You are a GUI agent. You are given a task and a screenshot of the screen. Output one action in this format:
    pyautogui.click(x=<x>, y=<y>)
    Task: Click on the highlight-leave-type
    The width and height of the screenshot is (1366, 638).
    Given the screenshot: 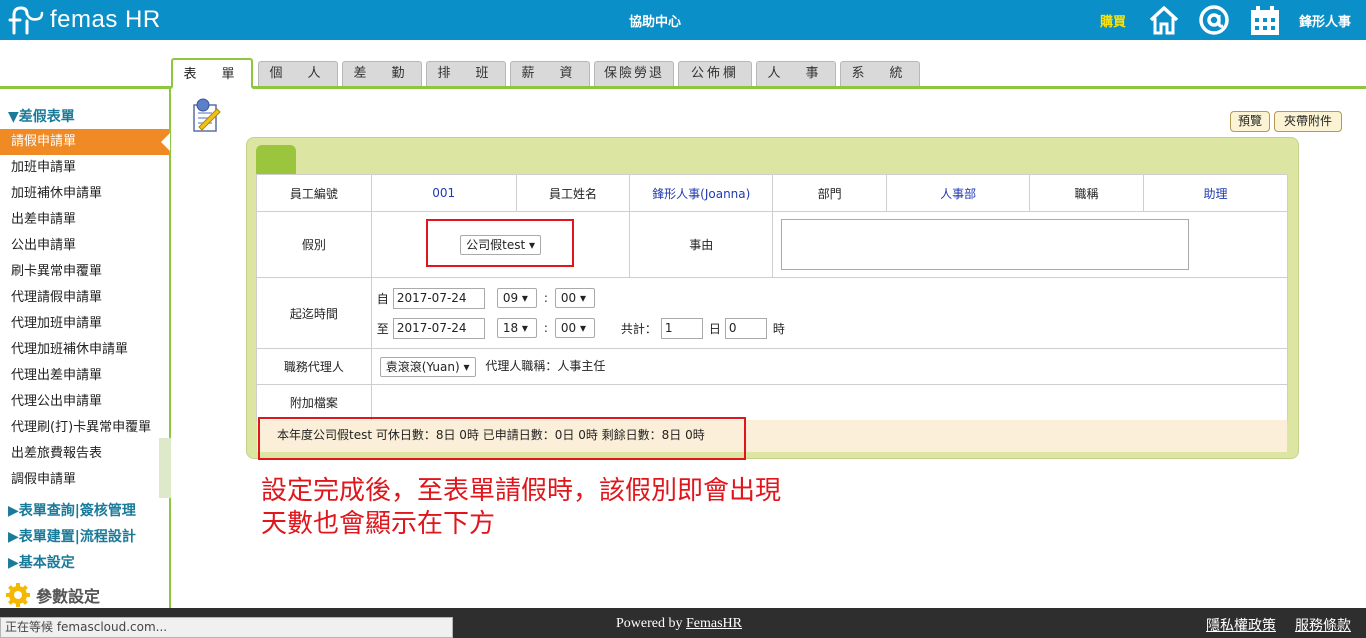 What is the action you would take?
    pyautogui.click(x=500, y=243)
    